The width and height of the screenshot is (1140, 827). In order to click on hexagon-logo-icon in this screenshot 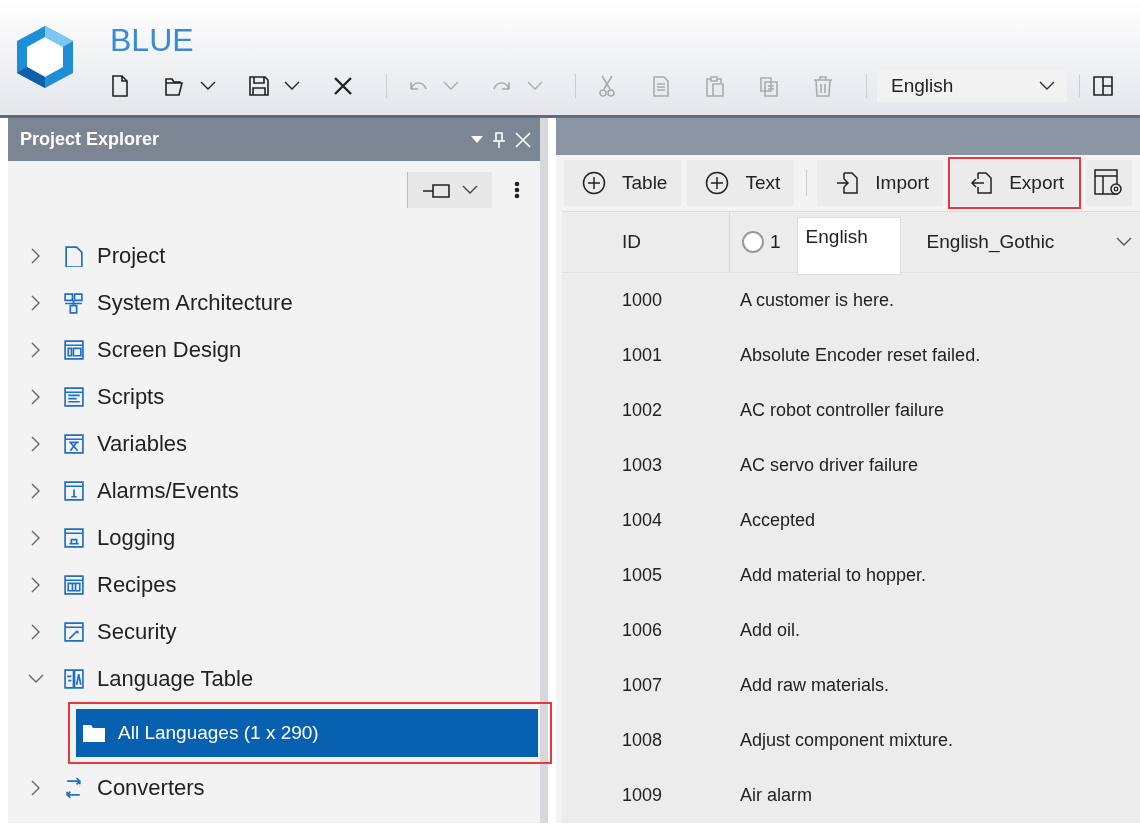, I will do `click(45, 57)`.